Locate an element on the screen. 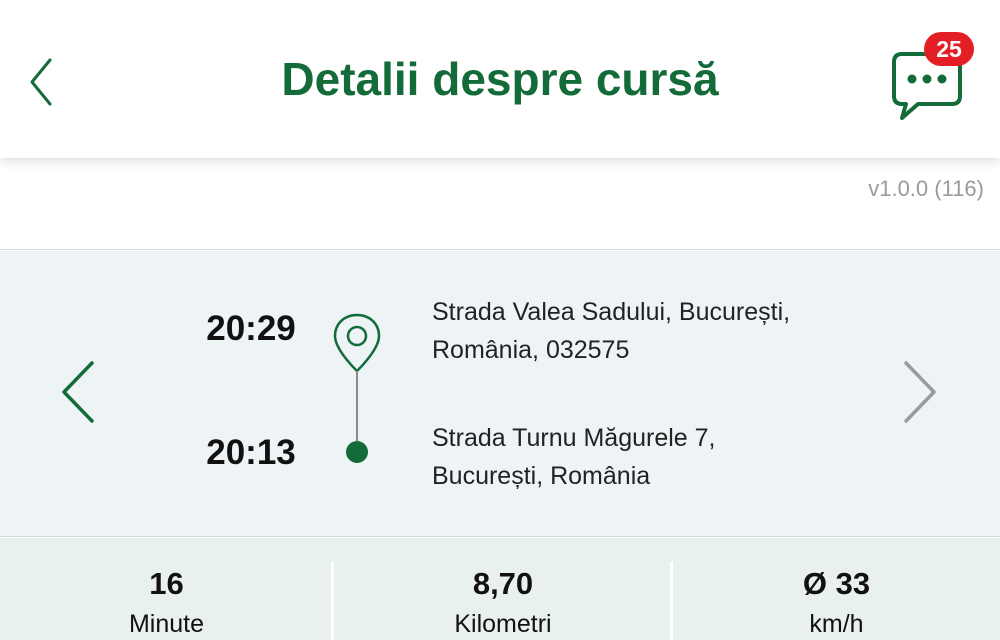 This screenshot has height=640, width=1000. page-title: Detalii despre cursă is located at coordinates (500, 79).